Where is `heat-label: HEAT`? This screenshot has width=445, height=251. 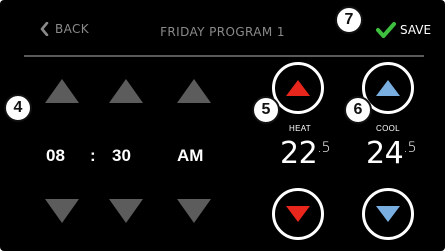 heat-label: HEAT is located at coordinates (300, 128).